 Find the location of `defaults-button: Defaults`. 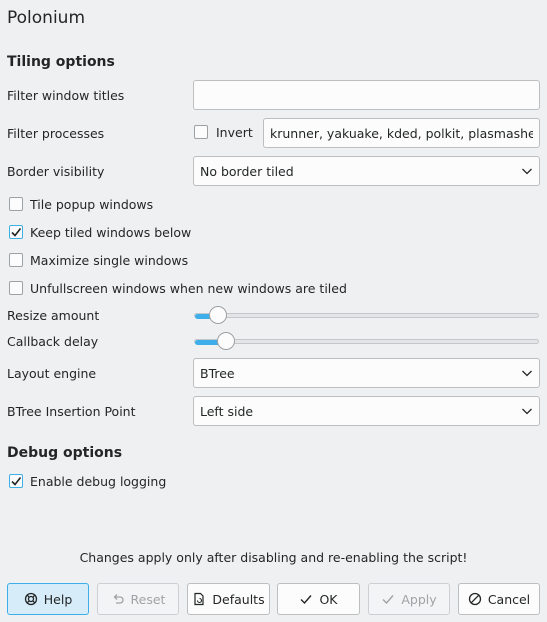

defaults-button: Defaults is located at coordinates (228, 599).